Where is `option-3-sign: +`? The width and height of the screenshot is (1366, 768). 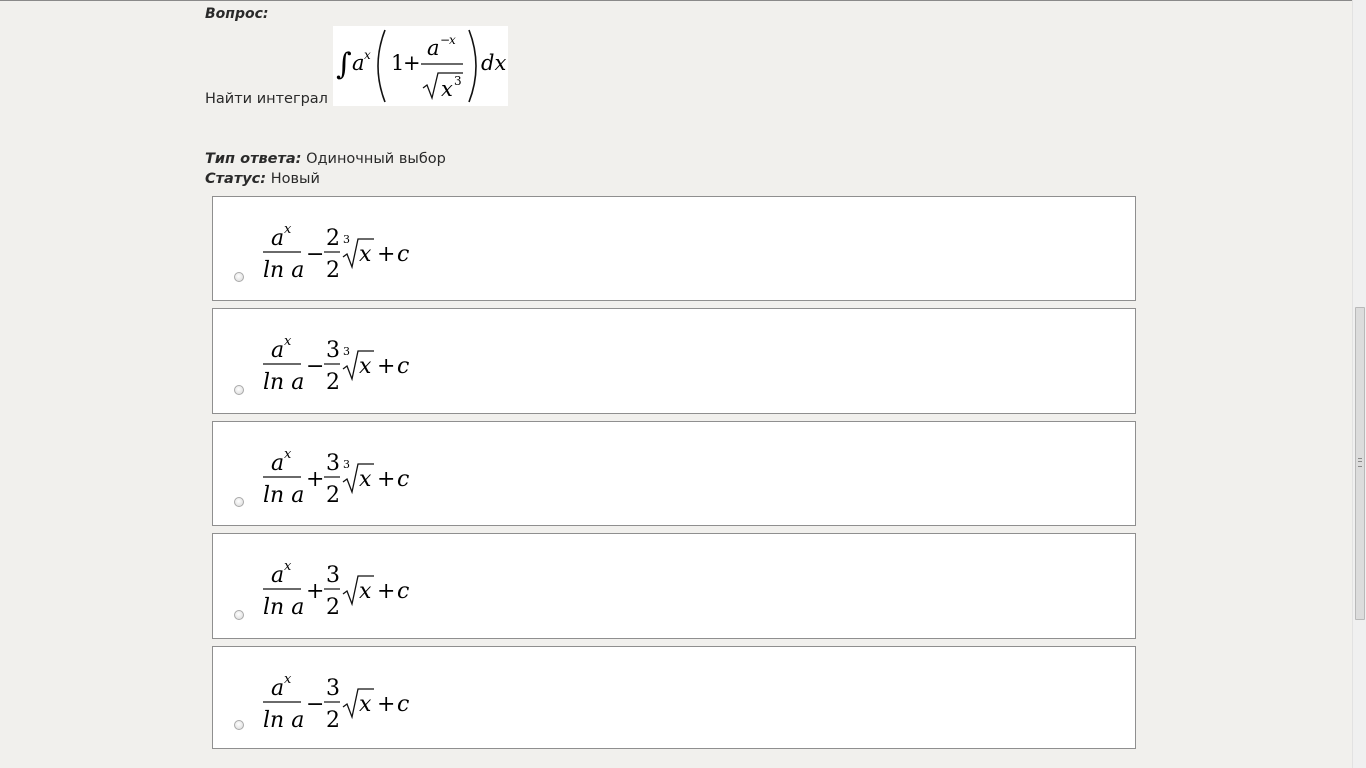
option-3-sign: + is located at coordinates (315, 479).